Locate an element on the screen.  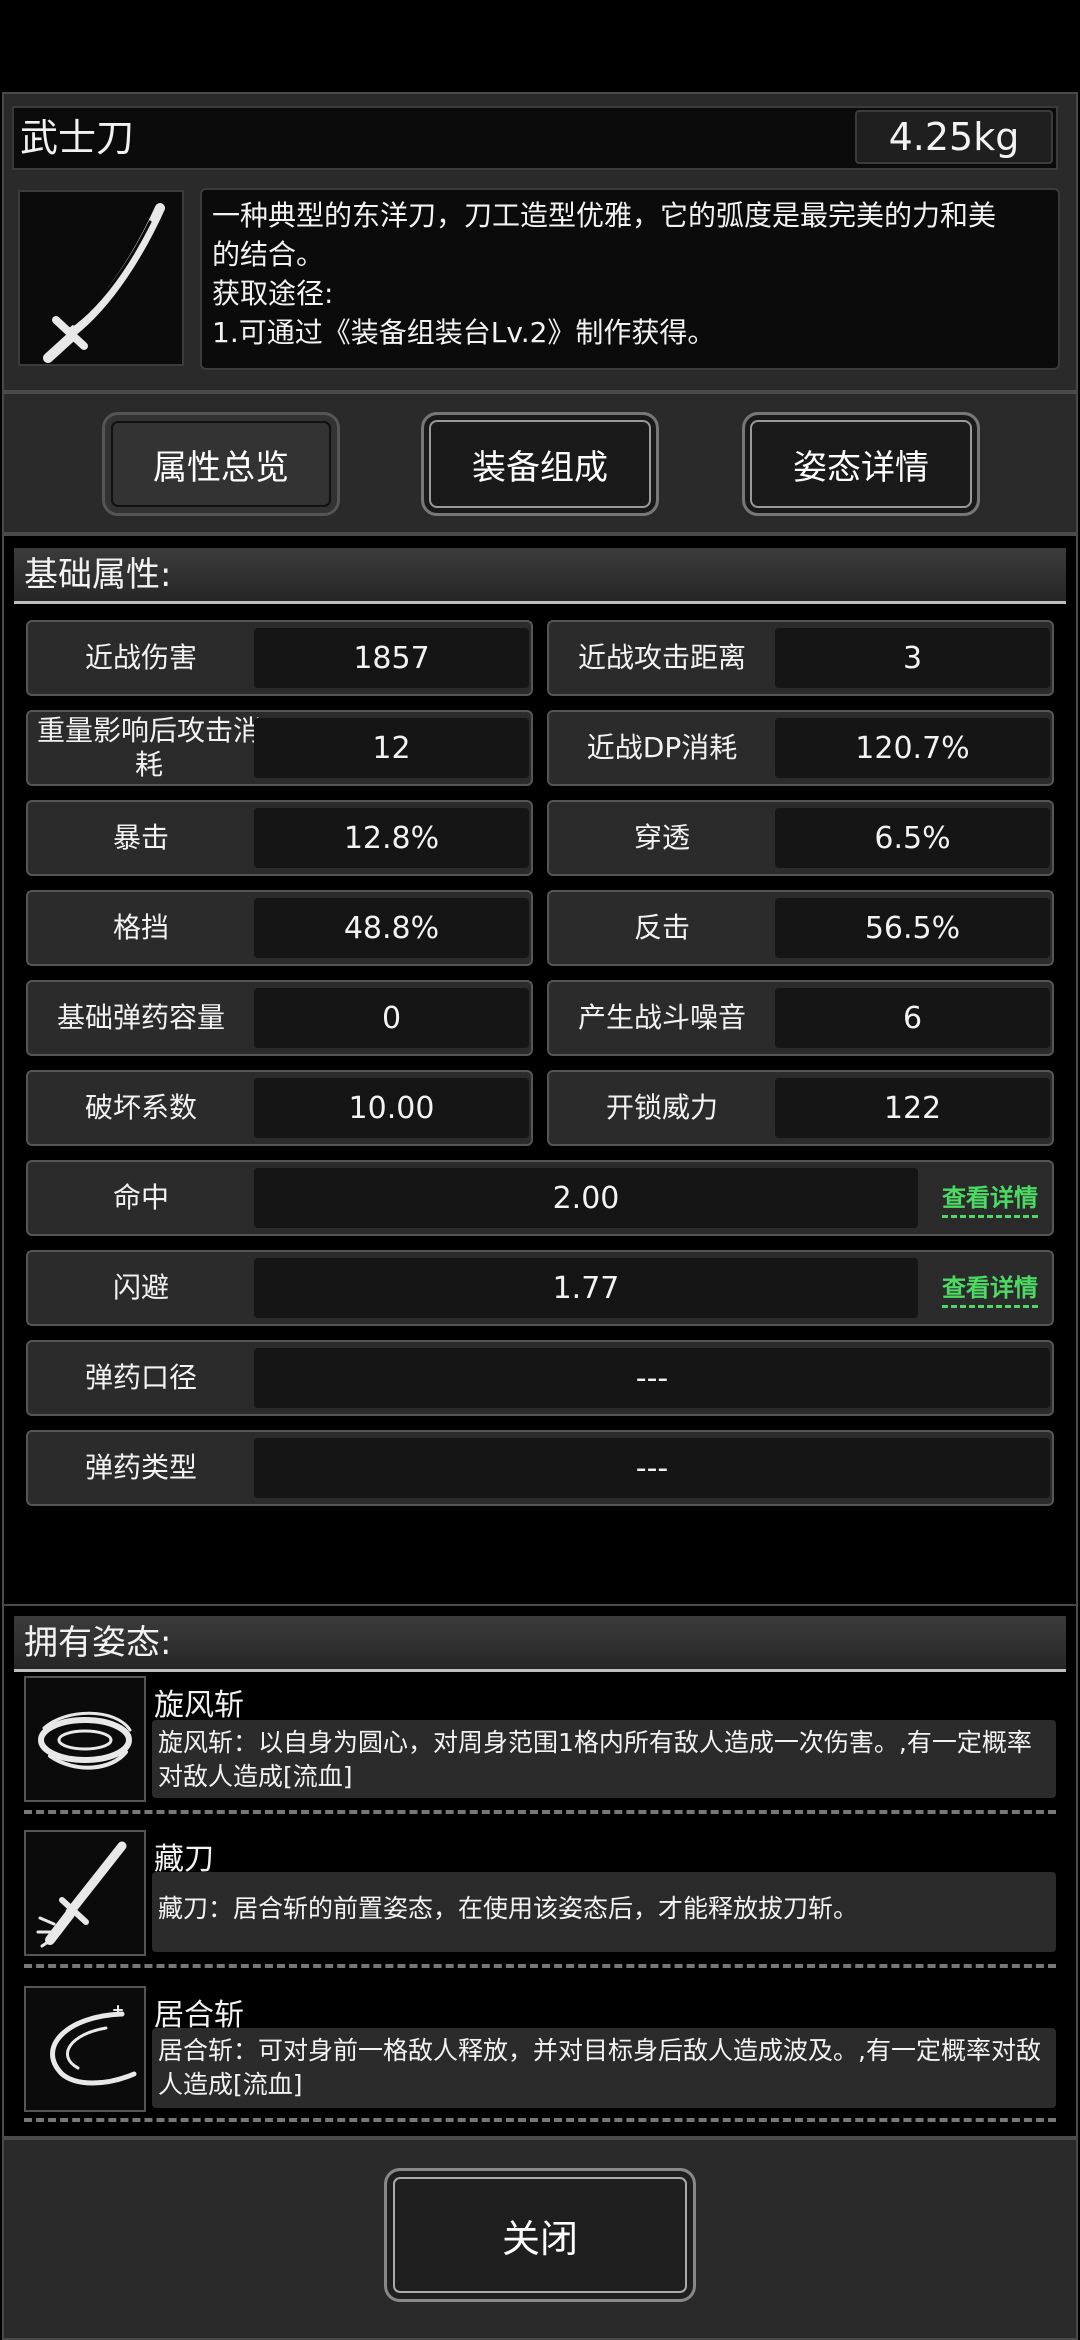
close-button: 关闭 is located at coordinates (540, 2235).